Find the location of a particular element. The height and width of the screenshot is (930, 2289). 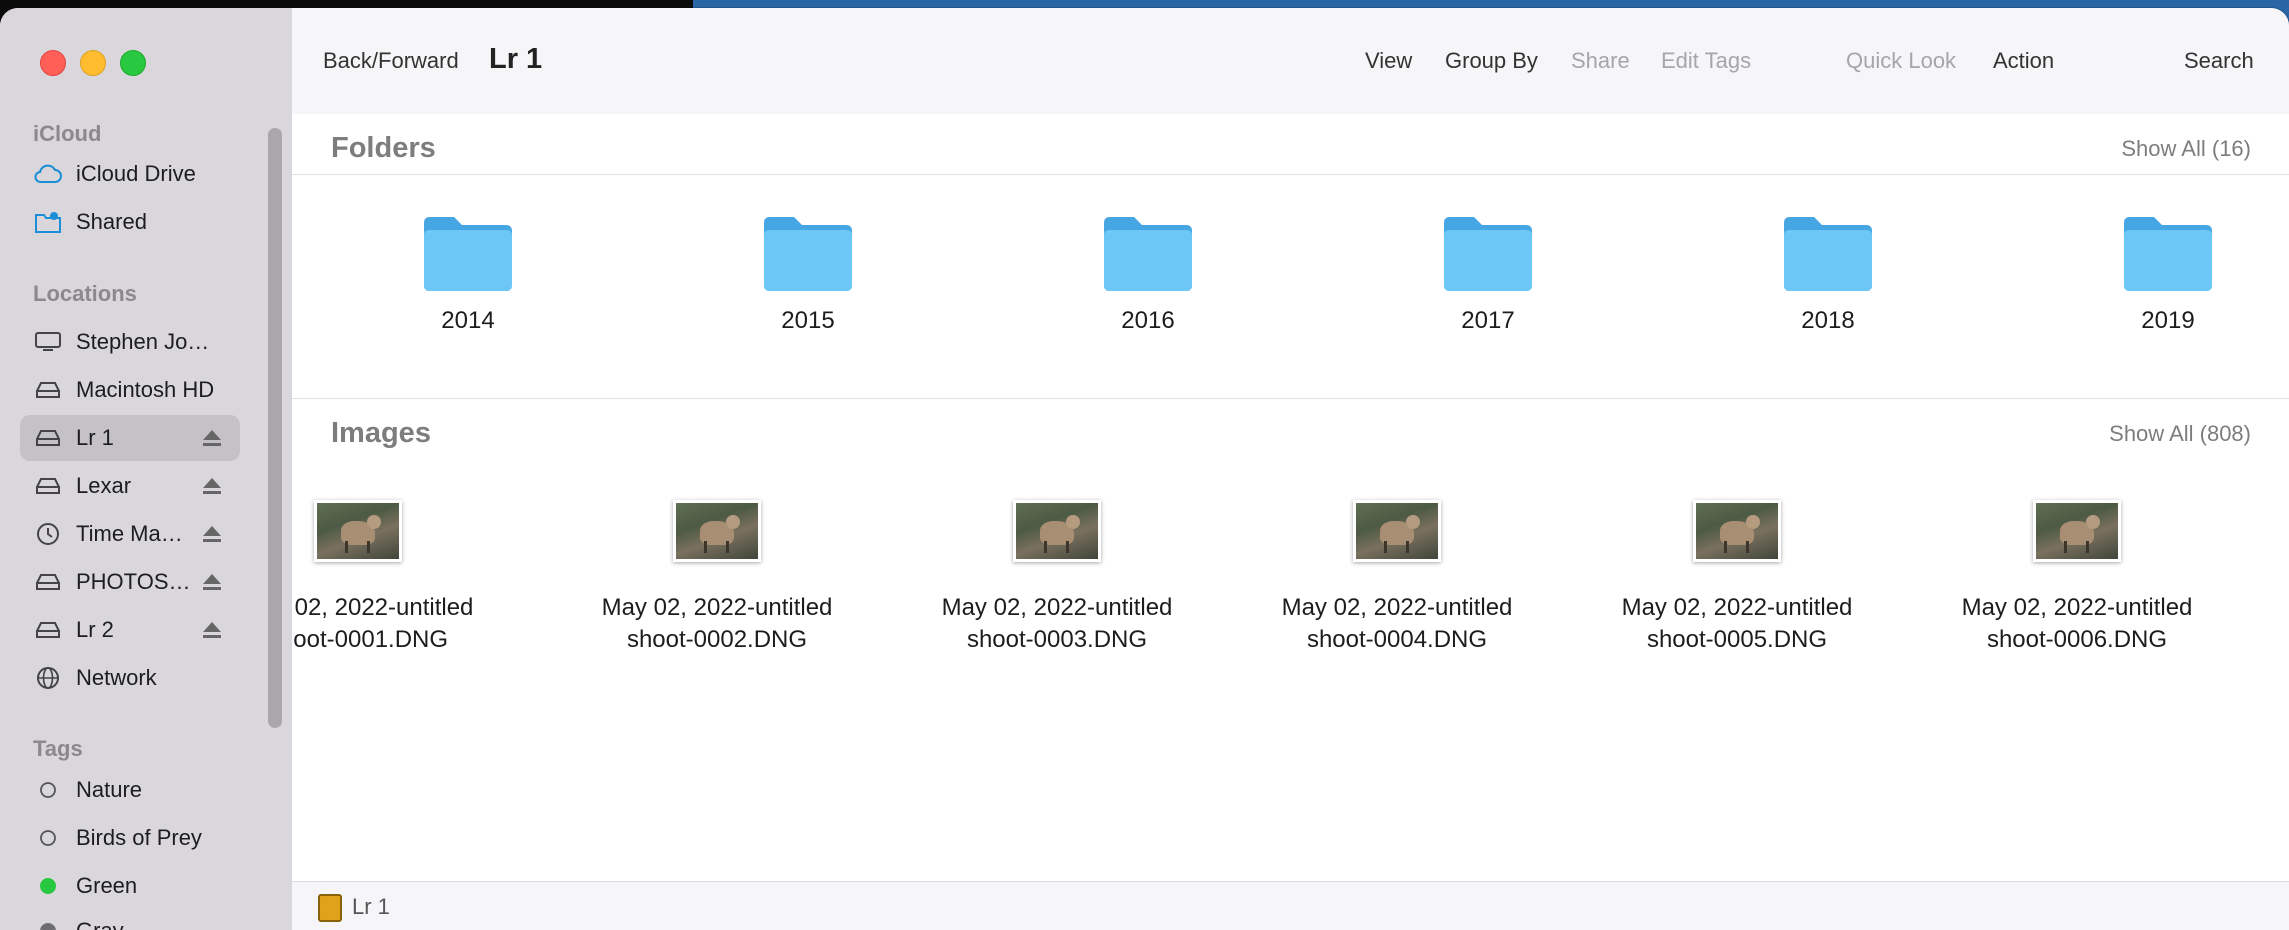

sidebar-item-lr2: Lr 2 is located at coordinates (130, 630).